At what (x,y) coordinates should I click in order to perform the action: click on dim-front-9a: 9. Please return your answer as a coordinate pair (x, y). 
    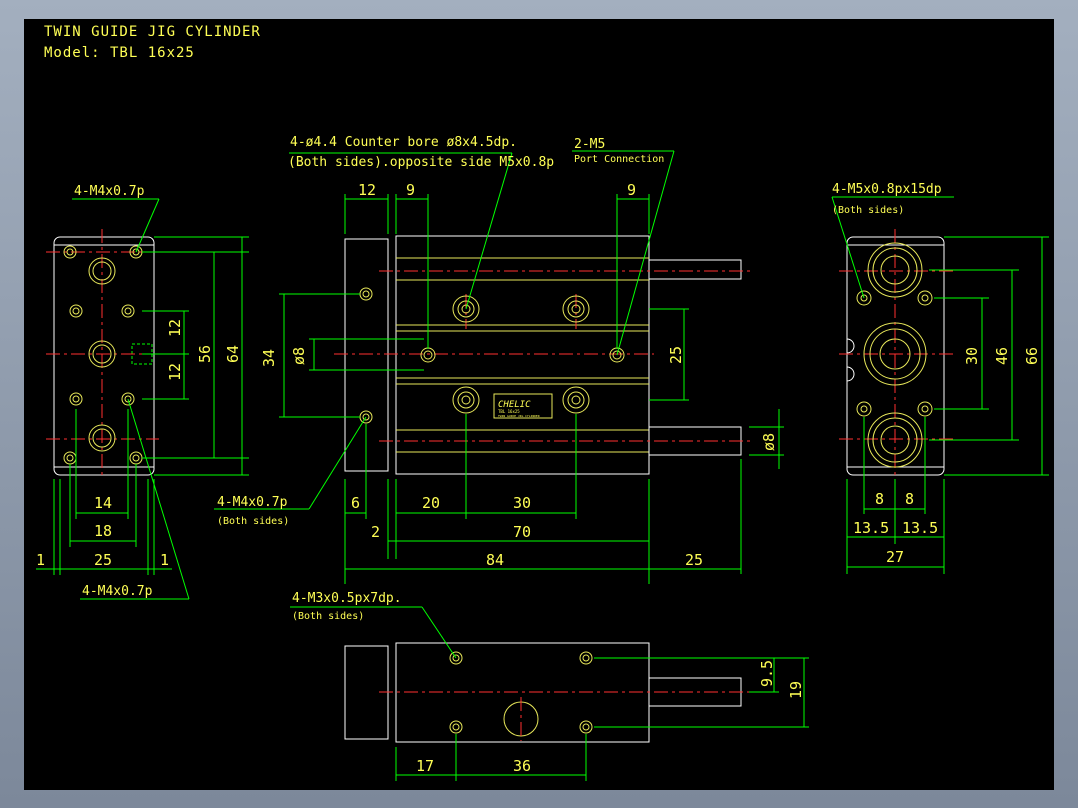
    Looking at the image, I should click on (410, 190).